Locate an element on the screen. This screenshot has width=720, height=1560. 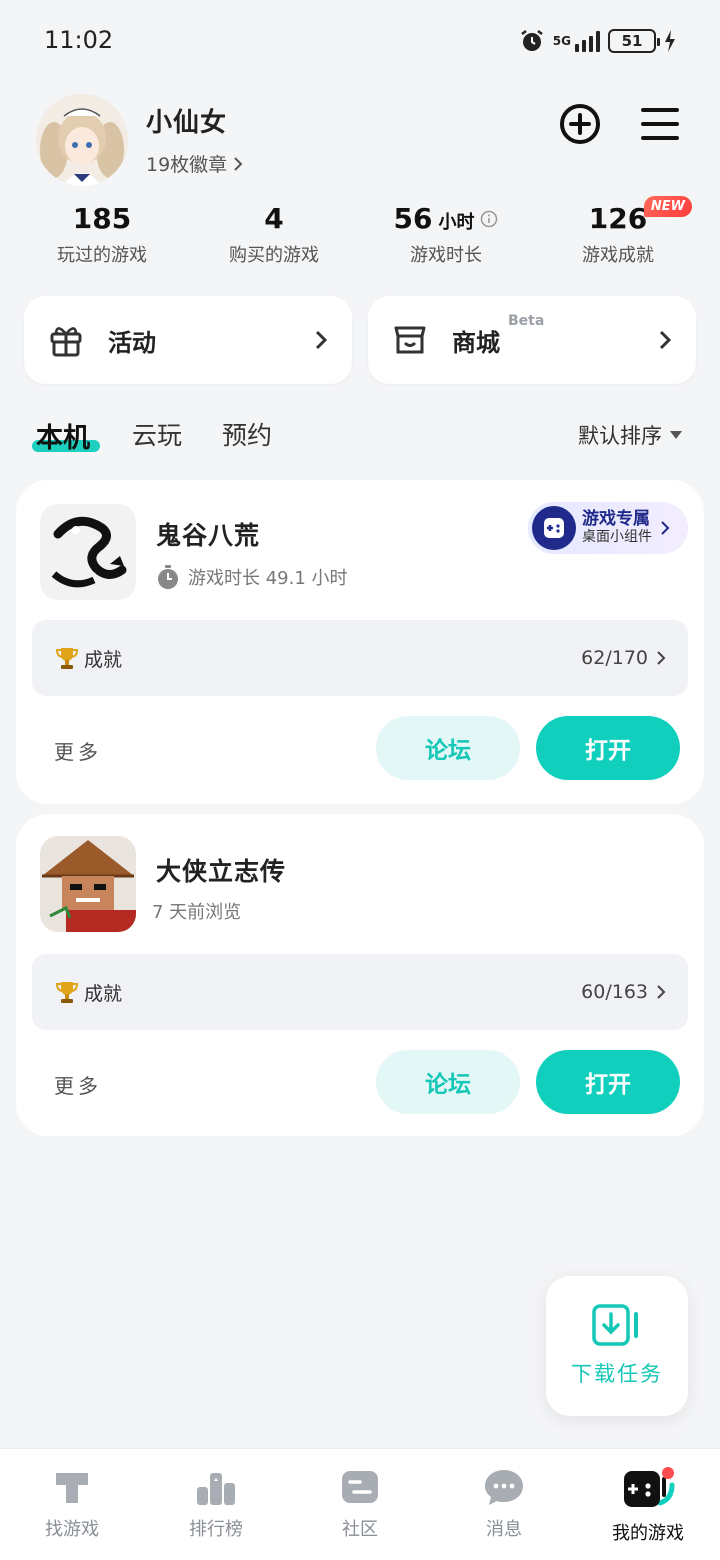
stat-value: 126 is located at coordinates (618, 218).